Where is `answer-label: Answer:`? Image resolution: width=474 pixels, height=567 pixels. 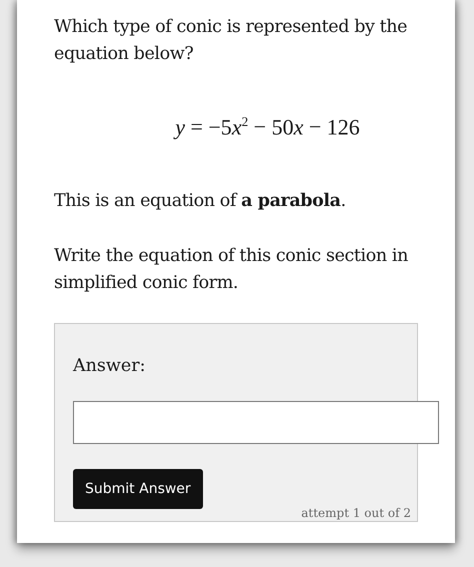 answer-label: Answer: is located at coordinates (109, 367).